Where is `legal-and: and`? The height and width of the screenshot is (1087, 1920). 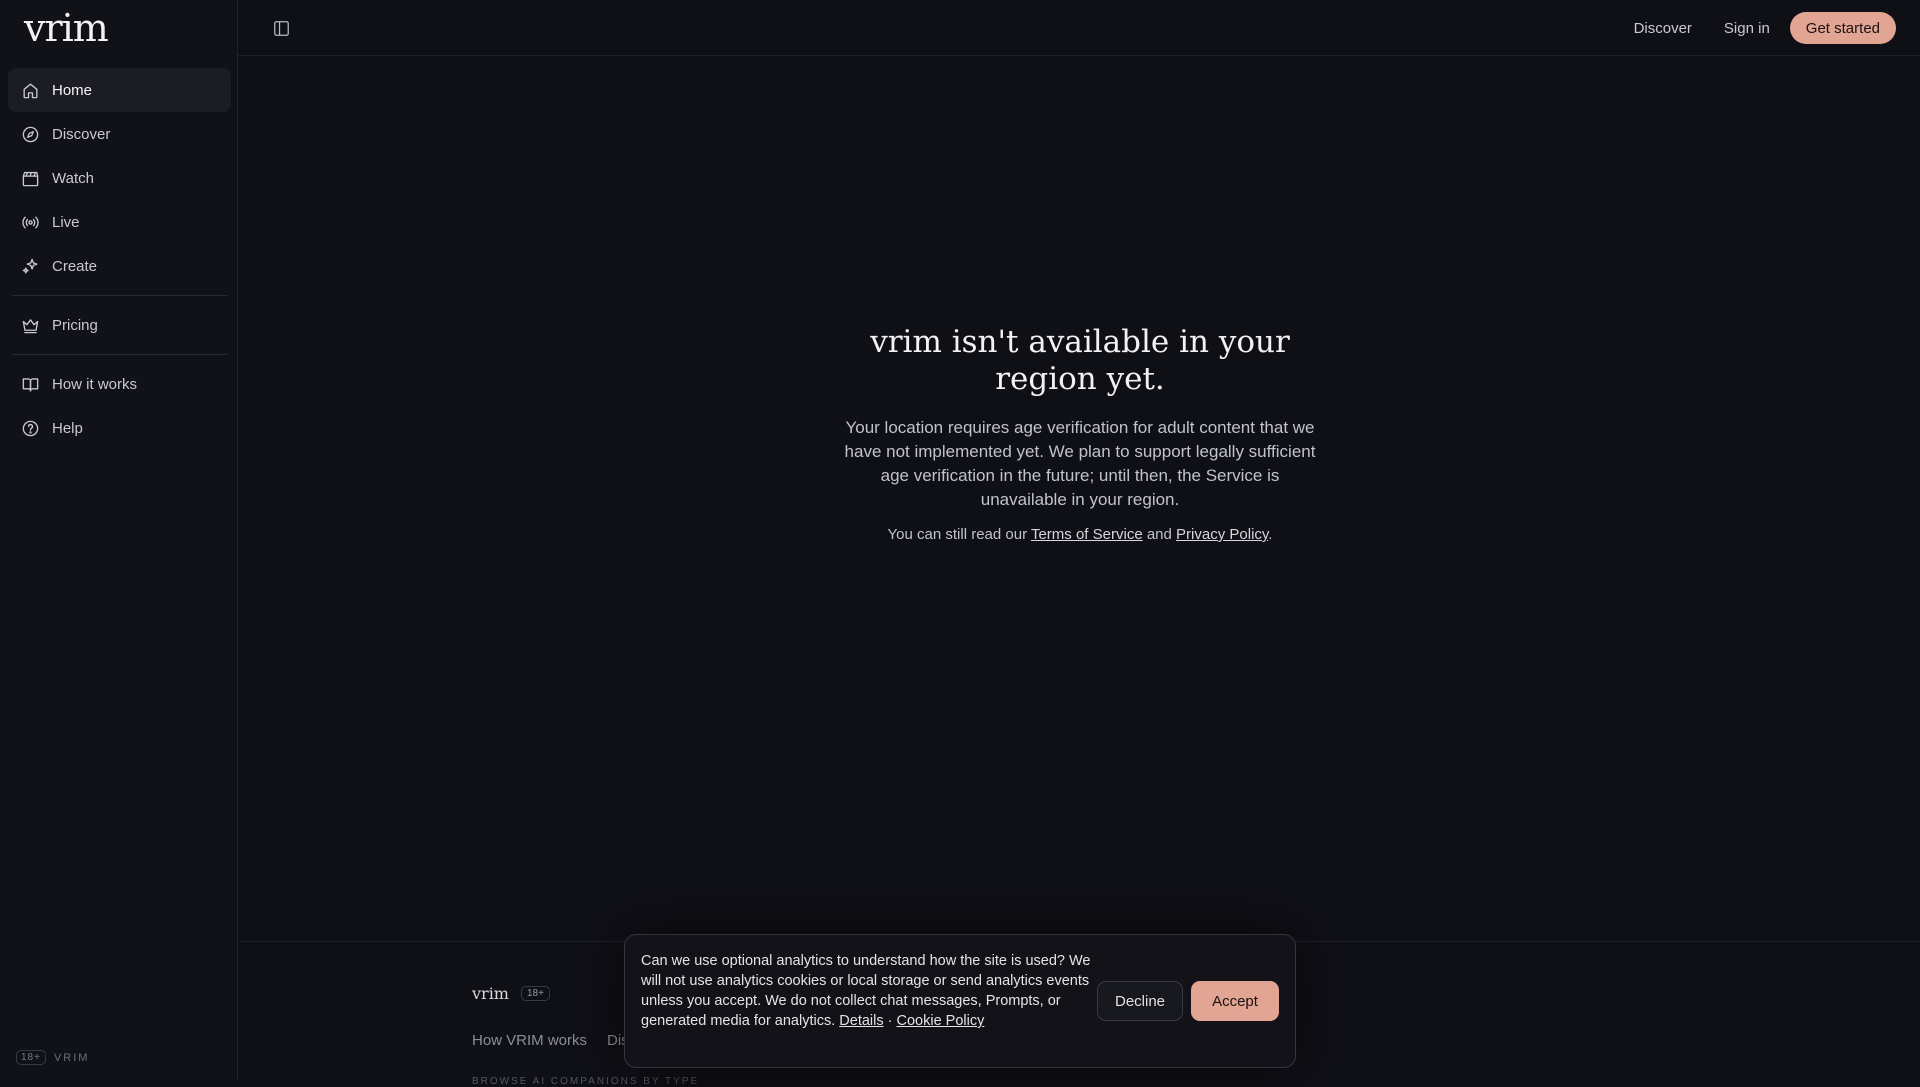 legal-and: and is located at coordinates (1159, 534).